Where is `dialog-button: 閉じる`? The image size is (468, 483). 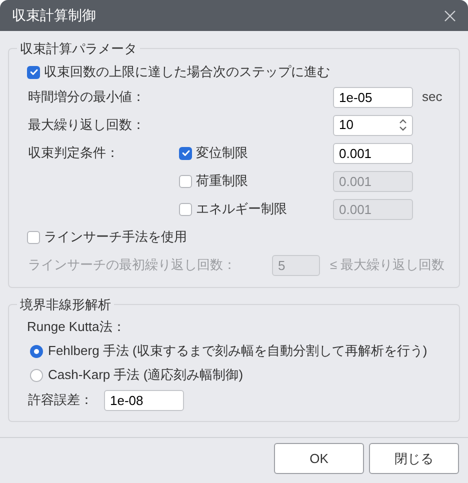 dialog-button: 閉じる is located at coordinates (414, 458).